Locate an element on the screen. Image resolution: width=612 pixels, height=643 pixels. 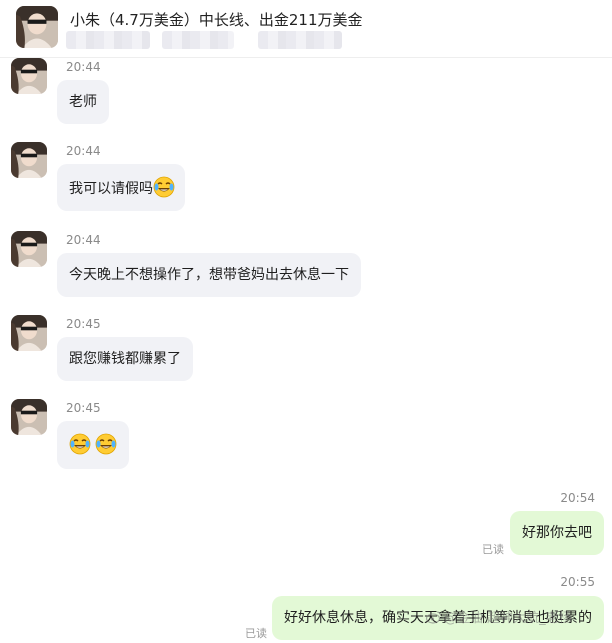
chat-title: 小朱（4.7万美金）中长线、出金211万美金 is located at coordinates (216, 20).